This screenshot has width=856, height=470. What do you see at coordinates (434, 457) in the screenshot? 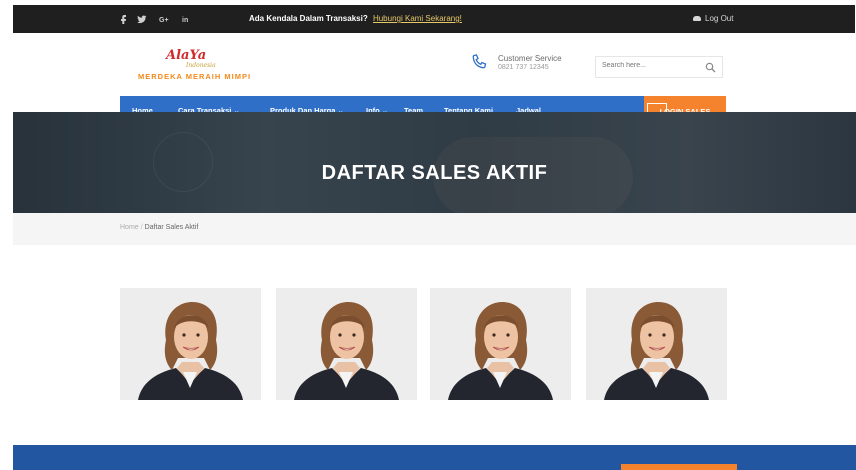
I see `footer-cta-bar` at bounding box center [434, 457].